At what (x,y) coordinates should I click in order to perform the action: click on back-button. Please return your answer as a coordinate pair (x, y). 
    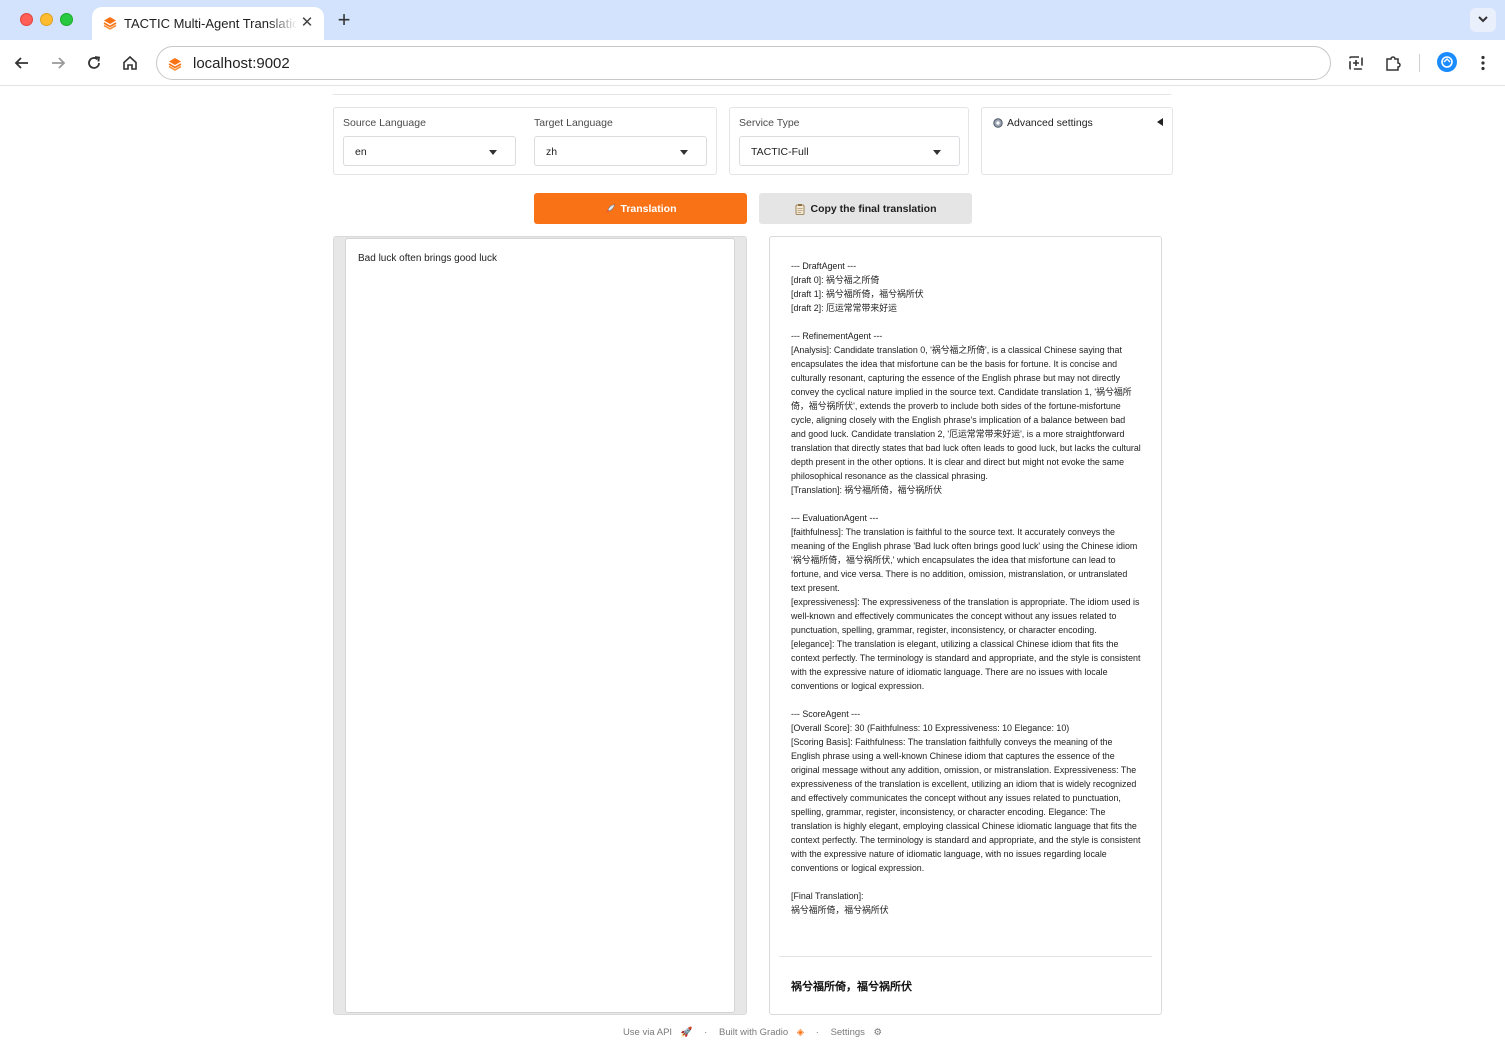
    Looking at the image, I should click on (22, 63).